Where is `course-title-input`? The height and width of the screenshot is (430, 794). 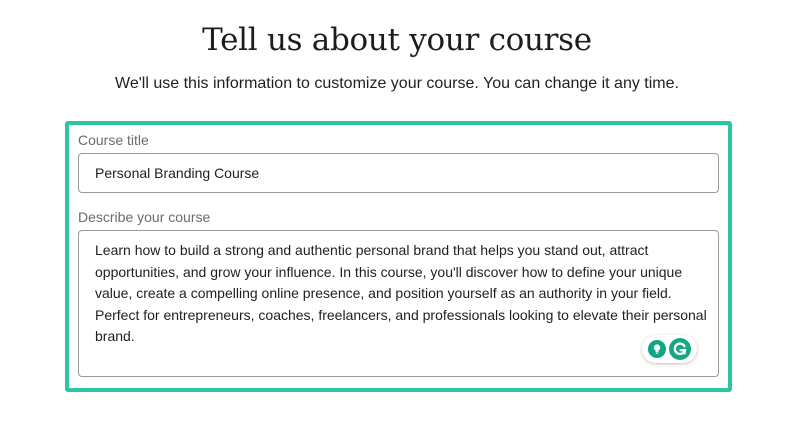
course-title-input is located at coordinates (398, 173).